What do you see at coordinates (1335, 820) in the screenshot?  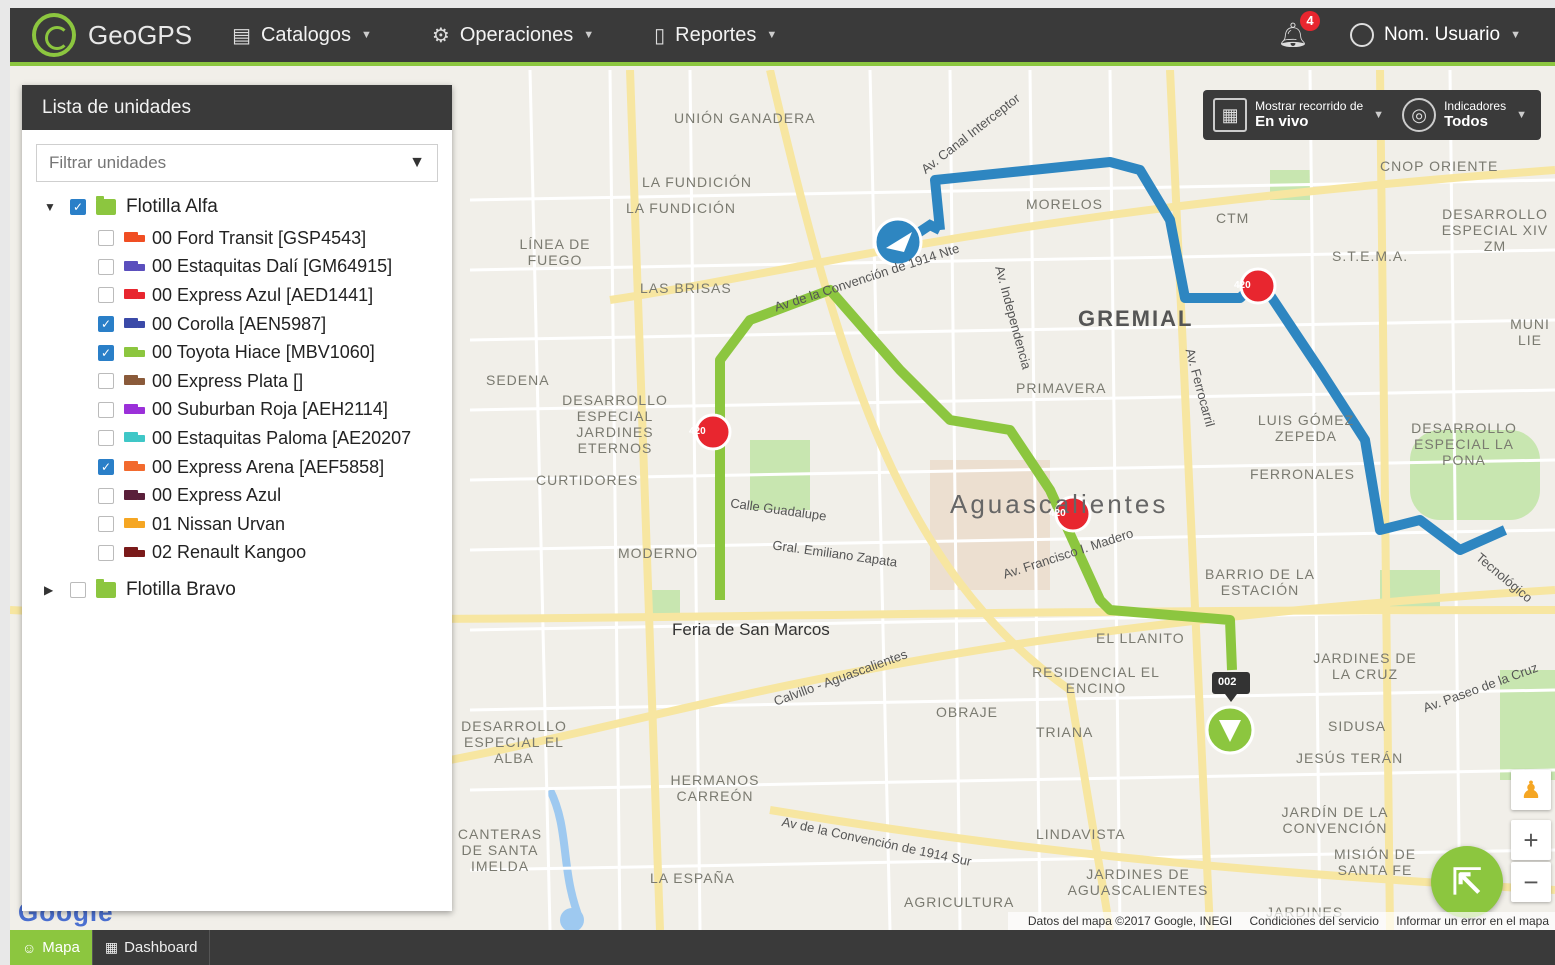 I see `map-label: JARDÍN DE LA CONVENCIÓN` at bounding box center [1335, 820].